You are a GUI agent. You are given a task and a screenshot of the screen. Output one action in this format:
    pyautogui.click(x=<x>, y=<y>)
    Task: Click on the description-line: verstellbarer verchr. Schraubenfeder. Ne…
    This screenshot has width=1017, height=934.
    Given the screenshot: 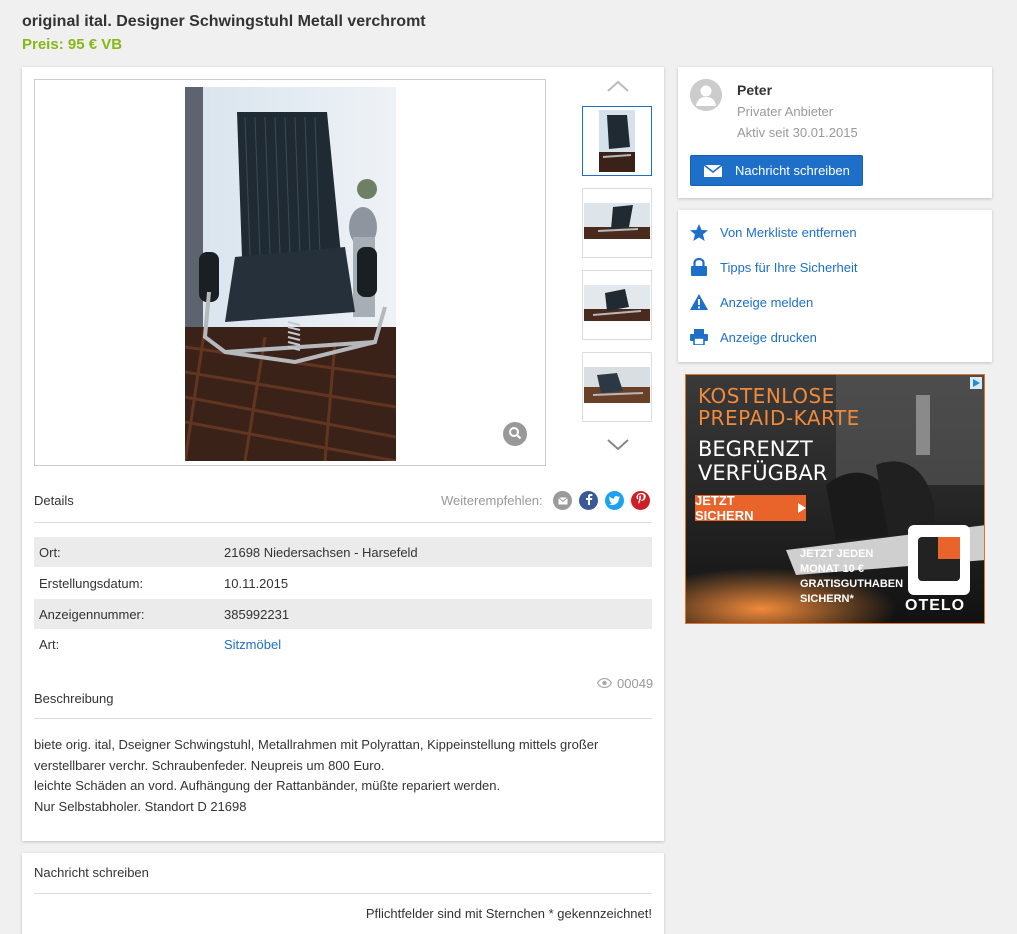 What is the action you would take?
    pyautogui.click(x=209, y=765)
    